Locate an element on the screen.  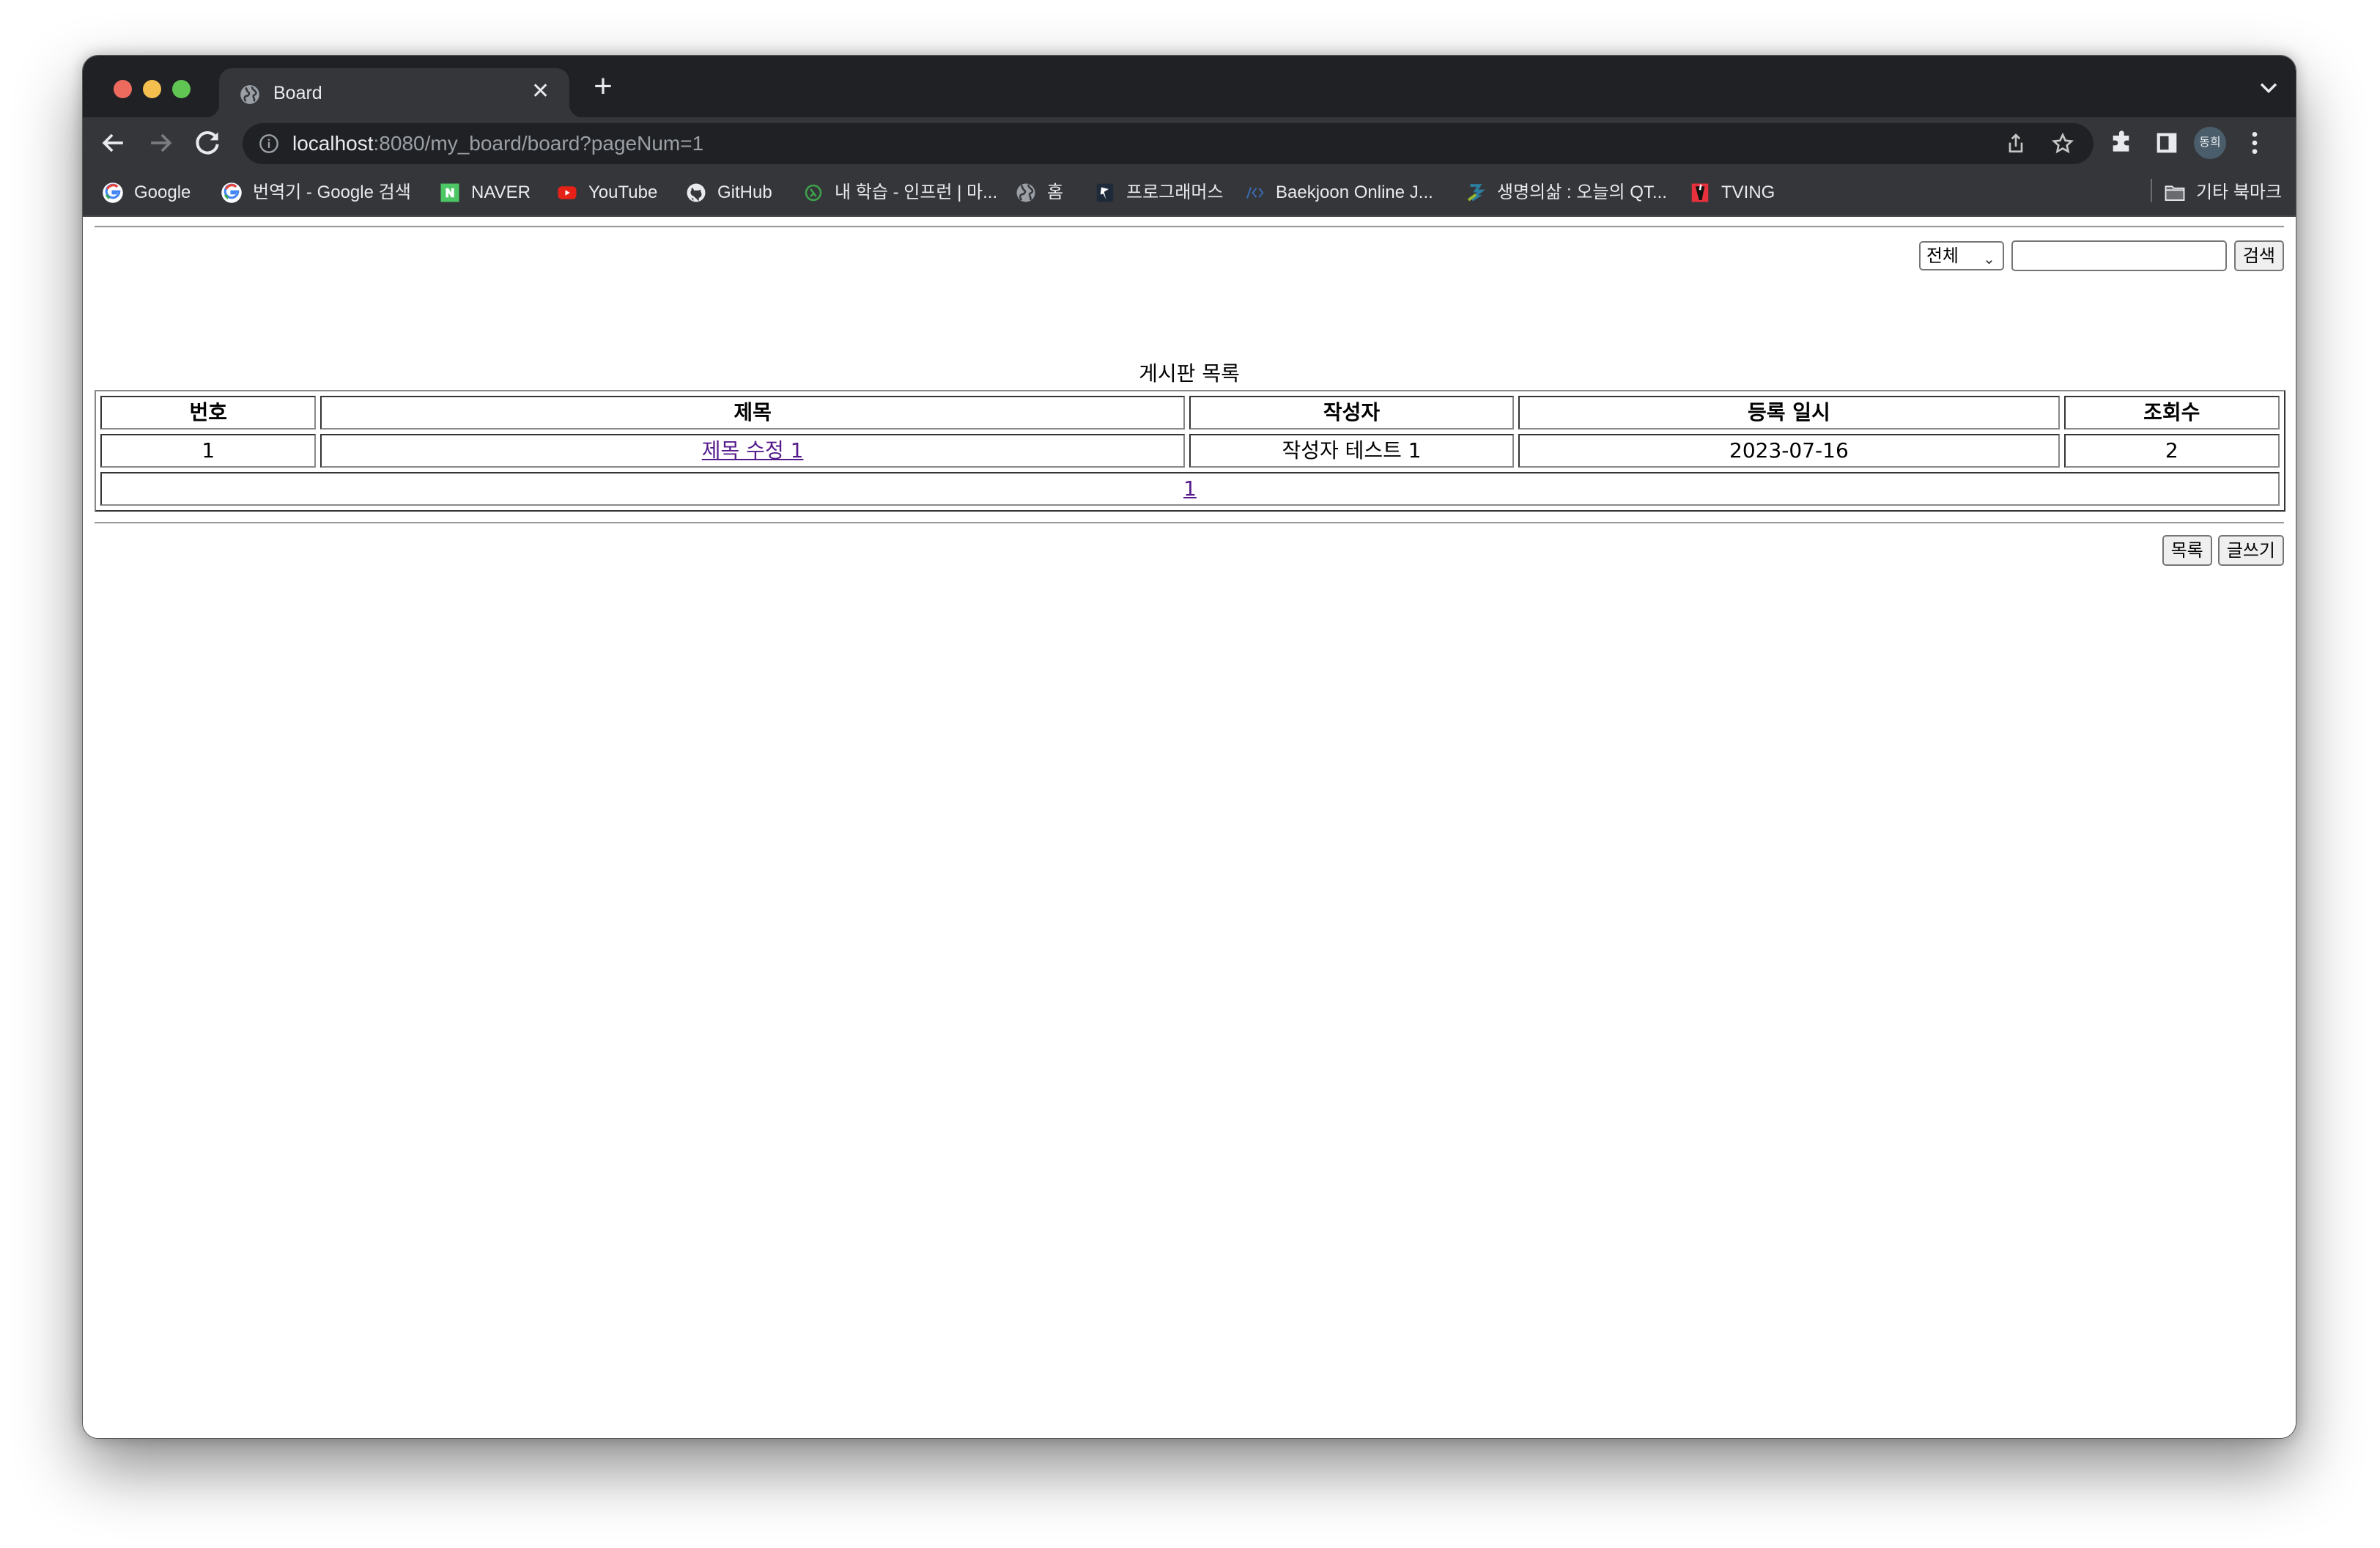
pagination-cell: 1 is located at coordinates (1190, 489).